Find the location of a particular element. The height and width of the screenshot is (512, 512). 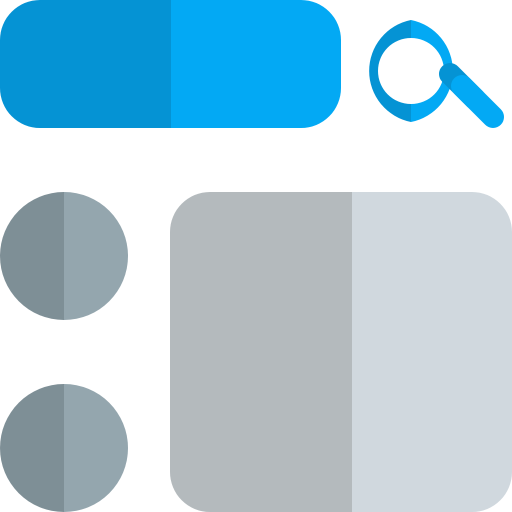

search-bar-left-half is located at coordinates (85, 64).